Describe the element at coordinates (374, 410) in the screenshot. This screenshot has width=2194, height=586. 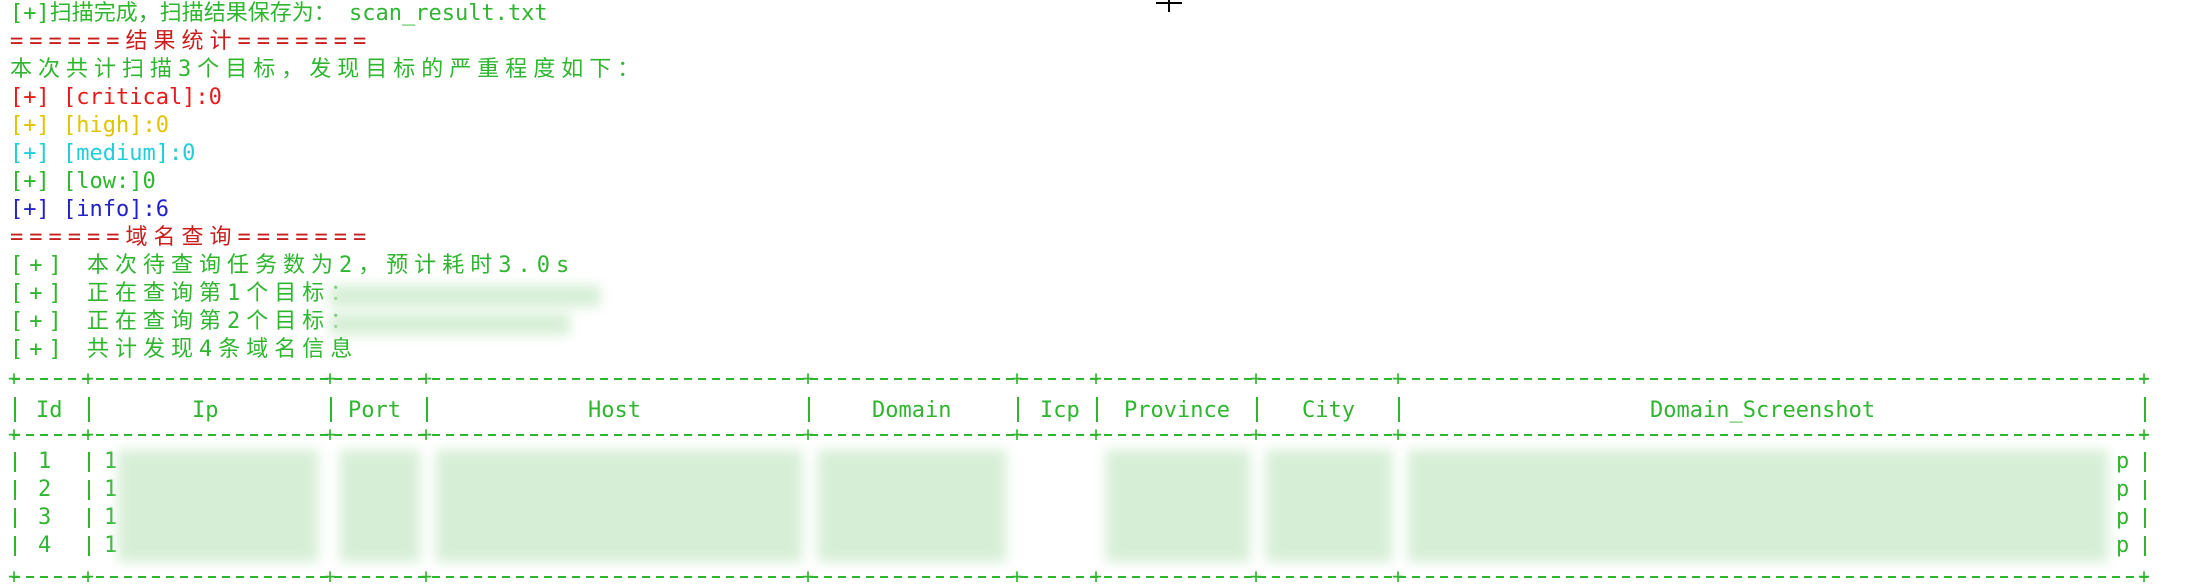
I see `header-port: Port` at that location.